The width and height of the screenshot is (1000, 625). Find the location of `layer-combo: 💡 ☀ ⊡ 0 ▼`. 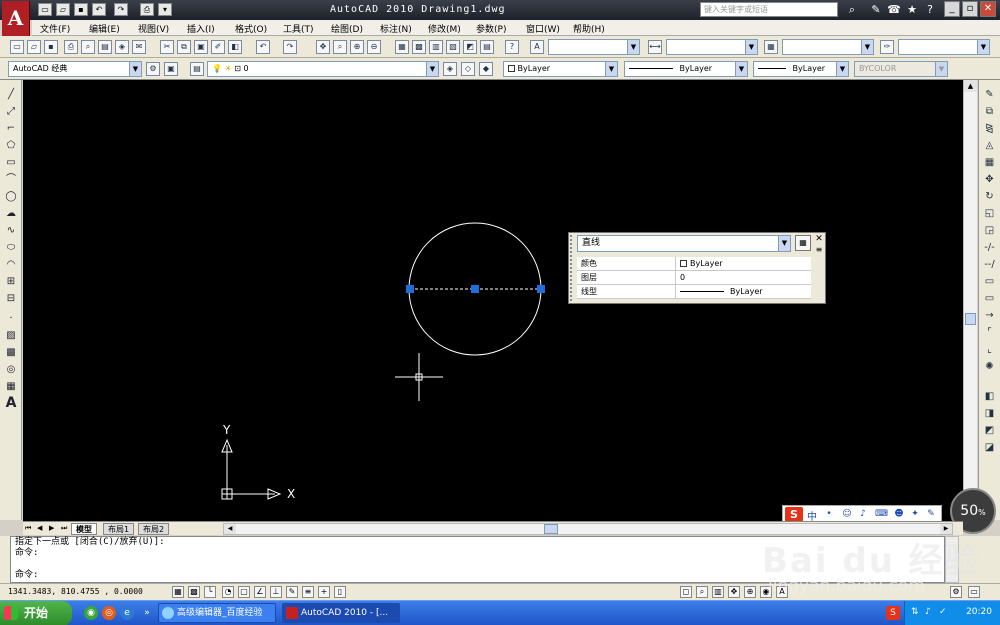

layer-combo: 💡 ☀ ⊡ 0 ▼ is located at coordinates (323, 69).